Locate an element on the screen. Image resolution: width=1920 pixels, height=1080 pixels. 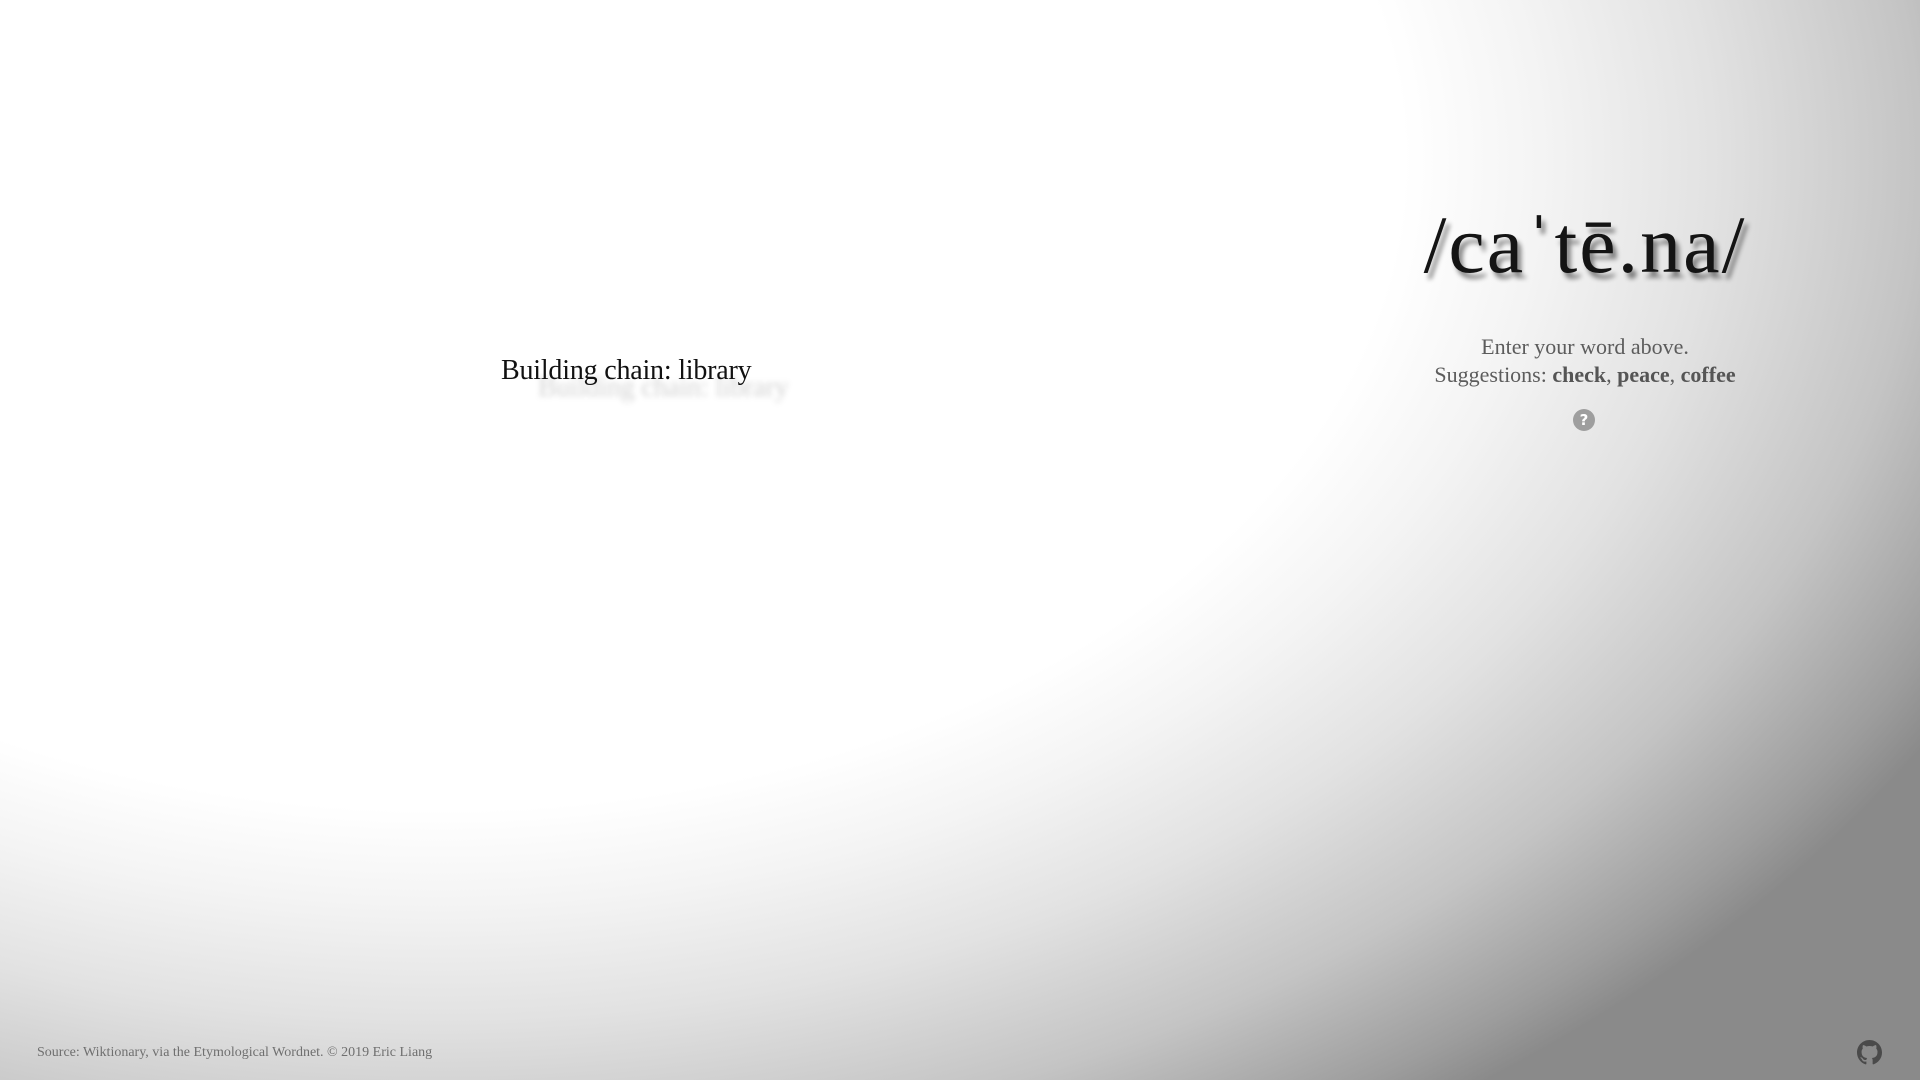
suggestion-link: coffee is located at coordinates (1708, 374).